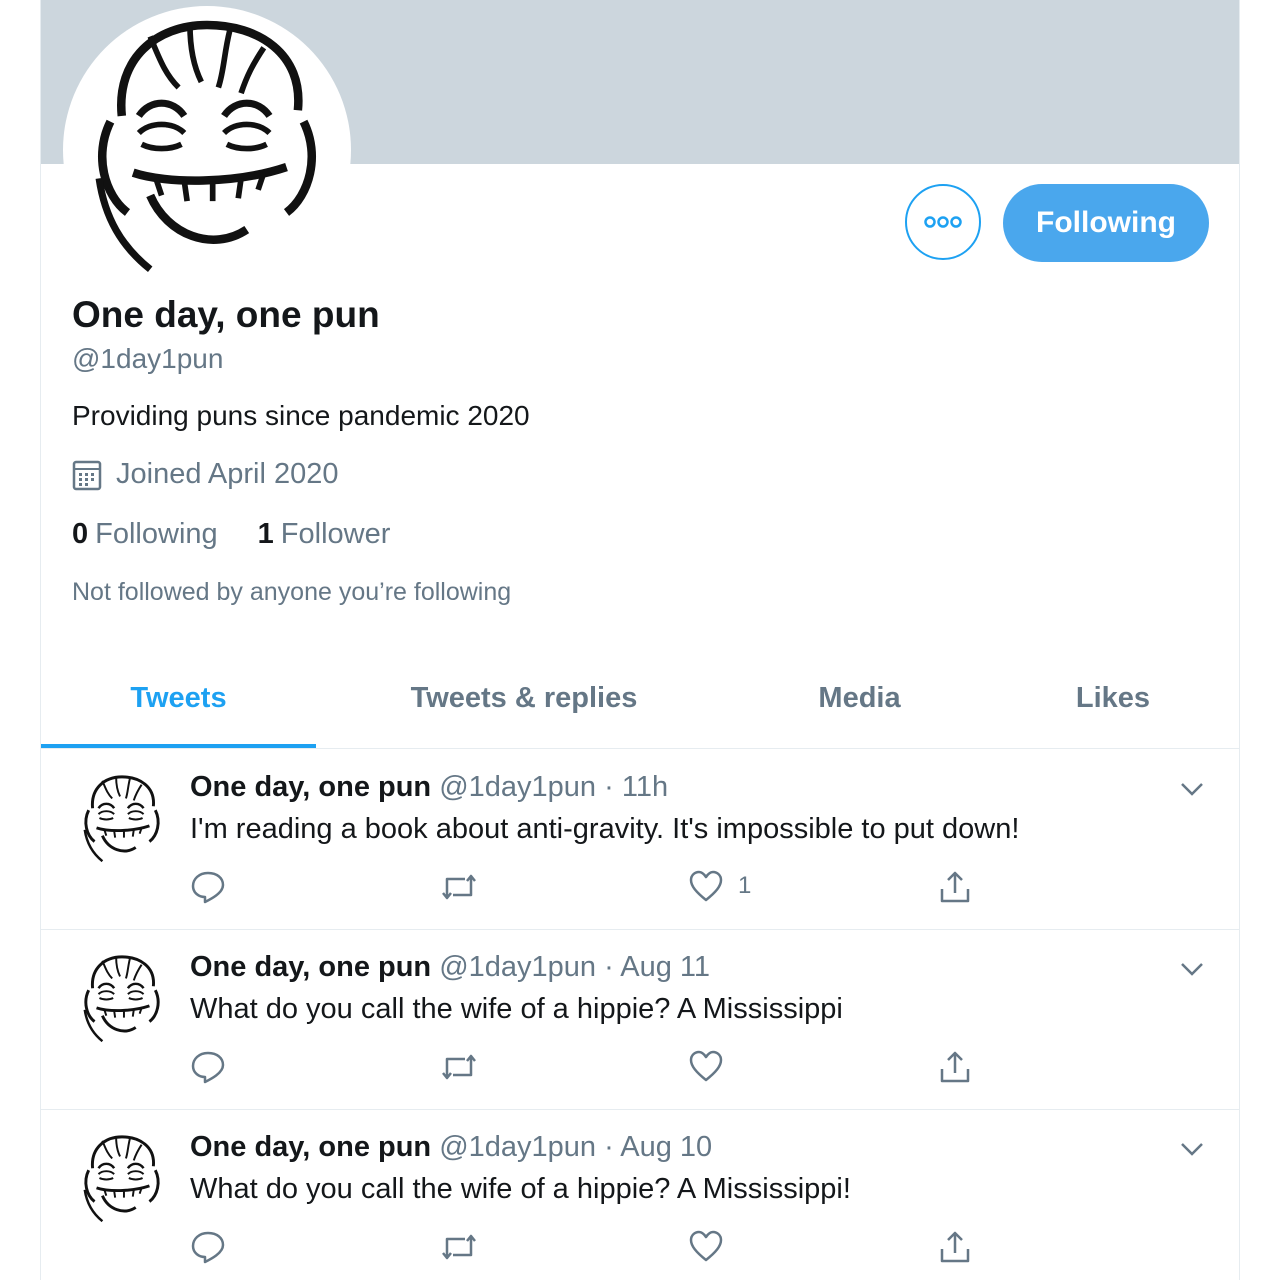  I want to click on joined-date: Joined April 2020, so click(205, 474).